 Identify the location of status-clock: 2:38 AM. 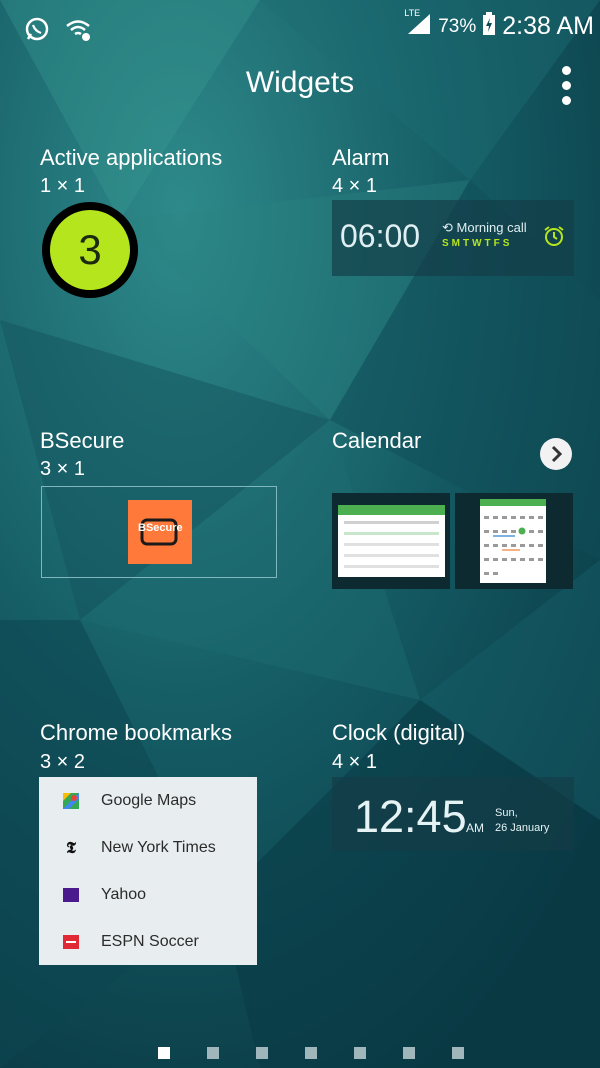
(548, 26).